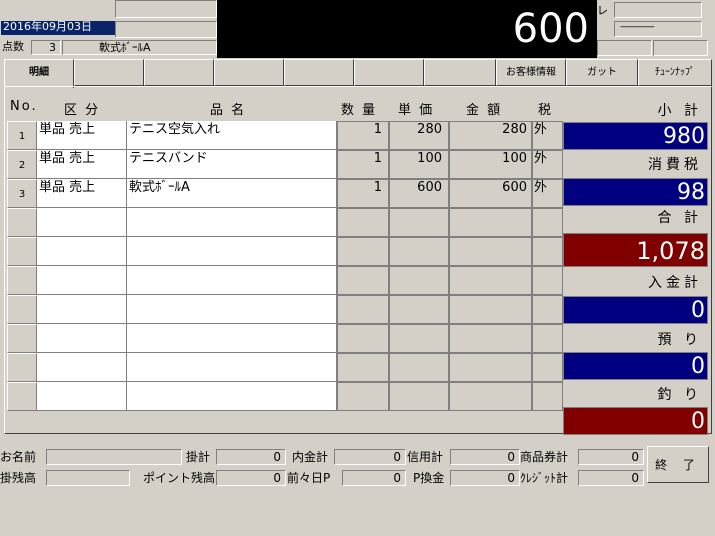 Image resolution: width=715 pixels, height=536 pixels. Describe the element at coordinates (419, 193) in the screenshot. I see `cell-price: 600` at that location.